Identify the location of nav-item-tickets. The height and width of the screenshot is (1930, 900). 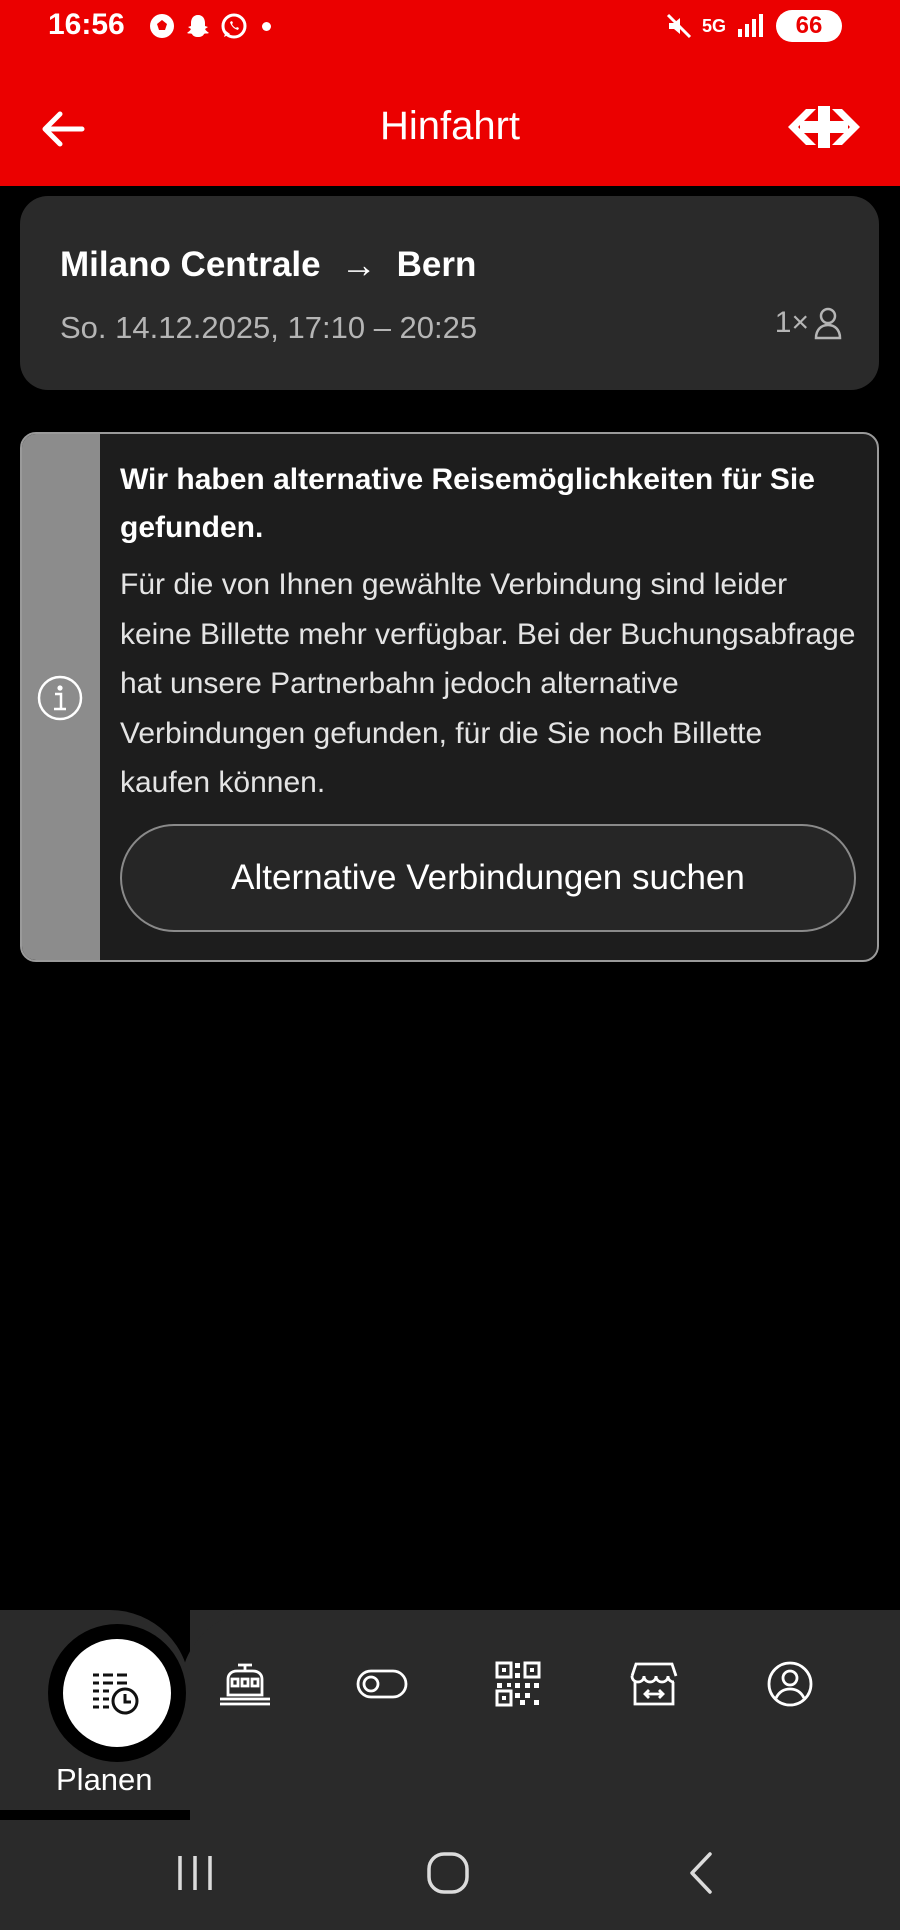
(518, 1684).